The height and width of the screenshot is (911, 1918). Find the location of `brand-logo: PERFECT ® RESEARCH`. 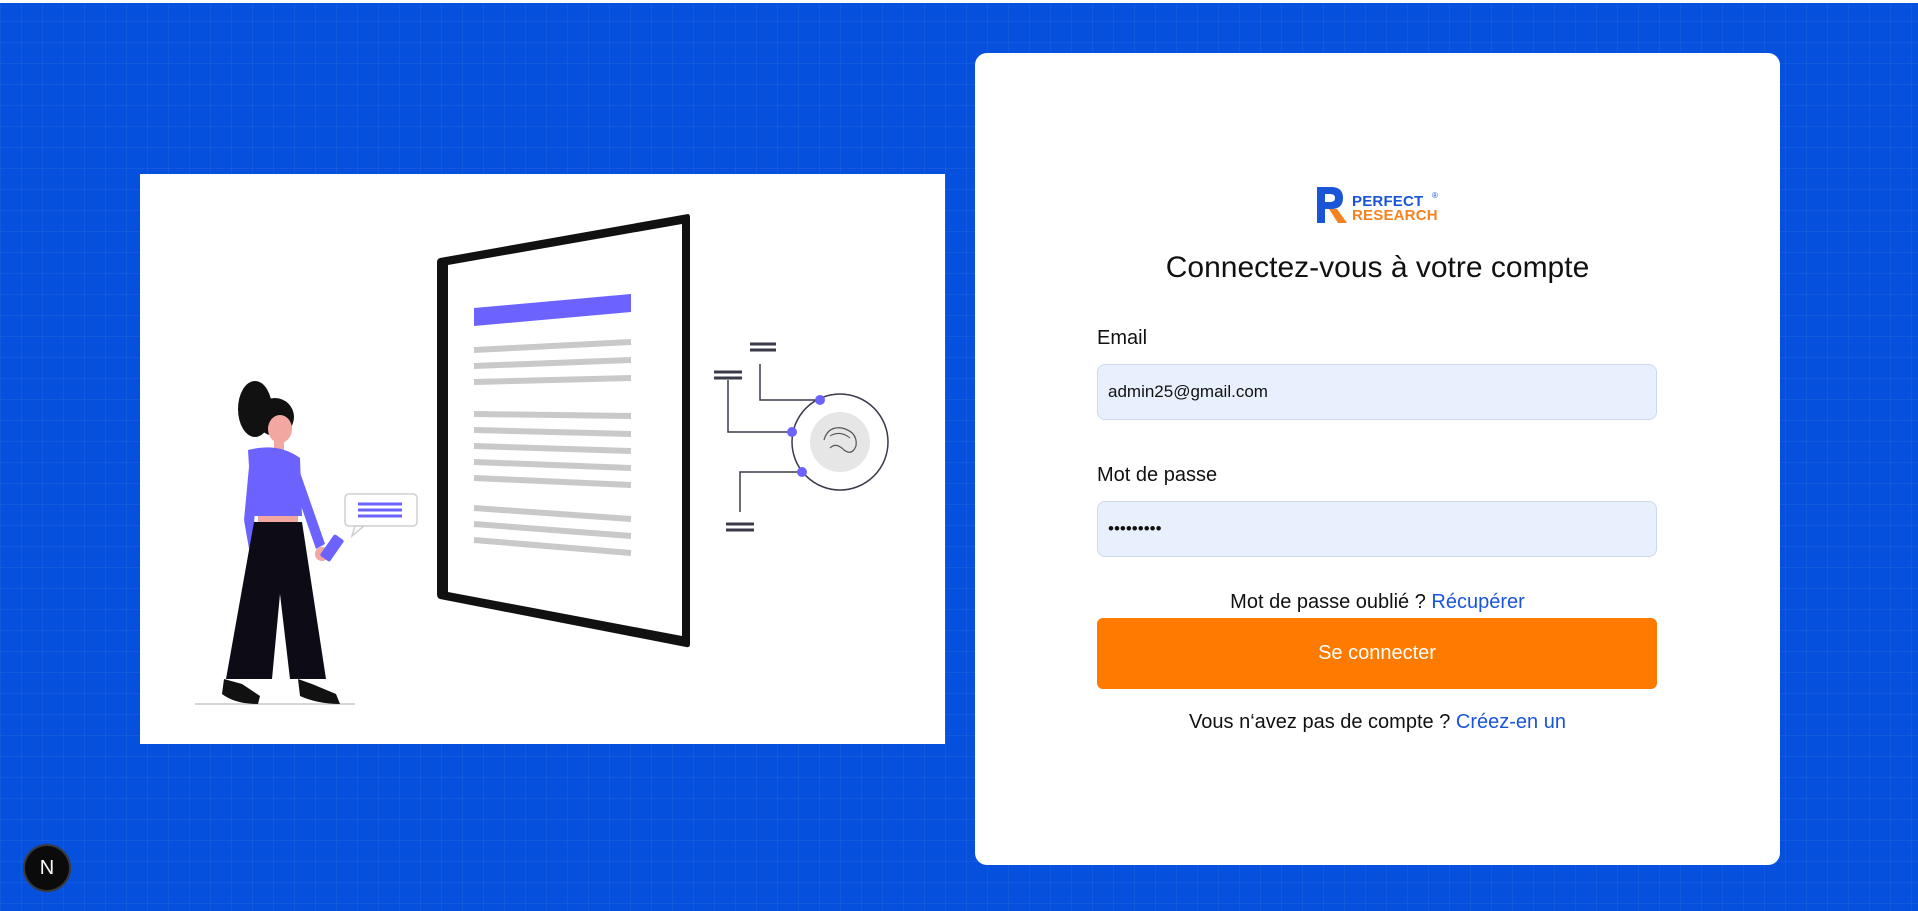

brand-logo: PERFECT ® RESEARCH is located at coordinates (1380, 206).